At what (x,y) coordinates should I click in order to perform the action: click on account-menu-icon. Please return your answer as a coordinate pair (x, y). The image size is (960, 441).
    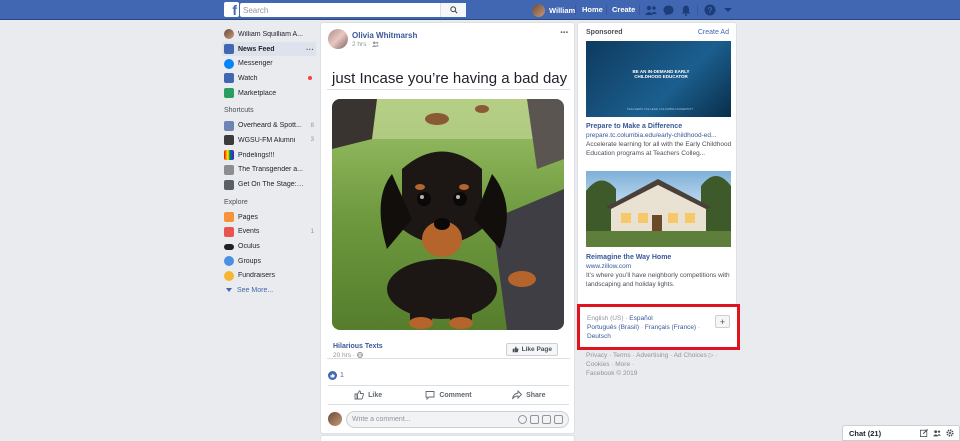
    Looking at the image, I should click on (728, 10).